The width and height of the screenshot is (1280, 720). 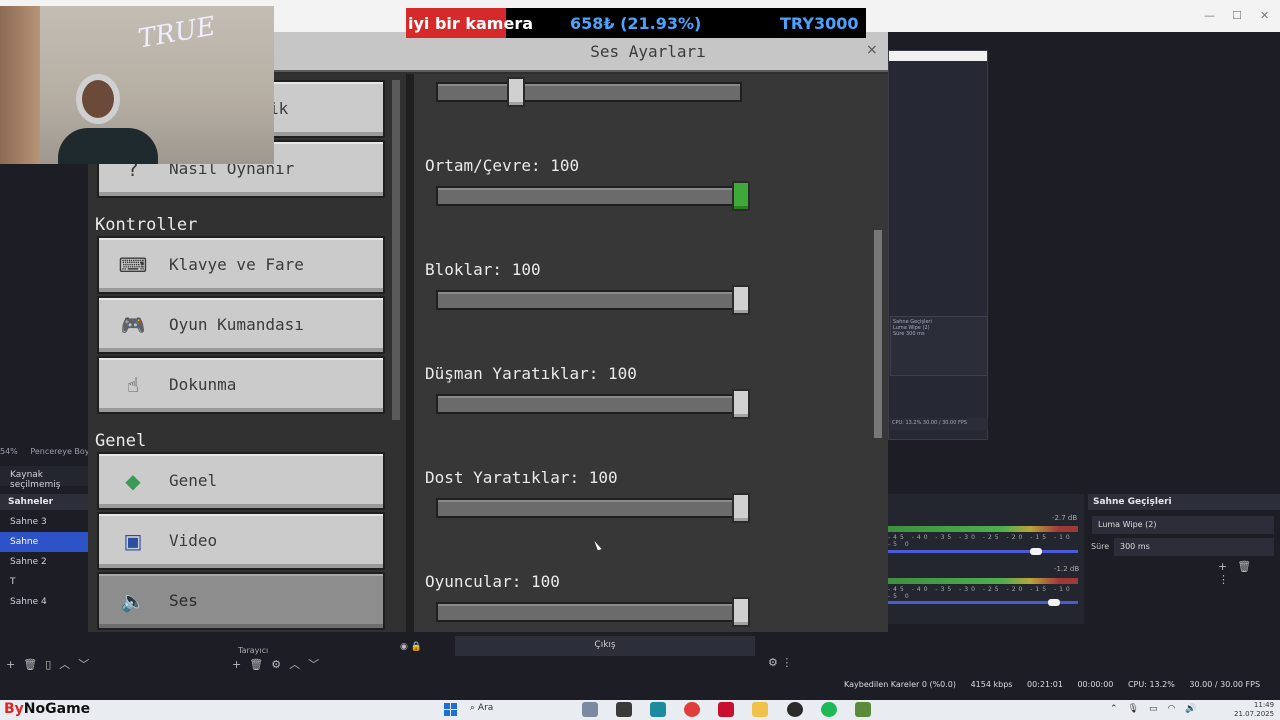 I want to click on exit-button: Çıkış, so click(x=605, y=646).